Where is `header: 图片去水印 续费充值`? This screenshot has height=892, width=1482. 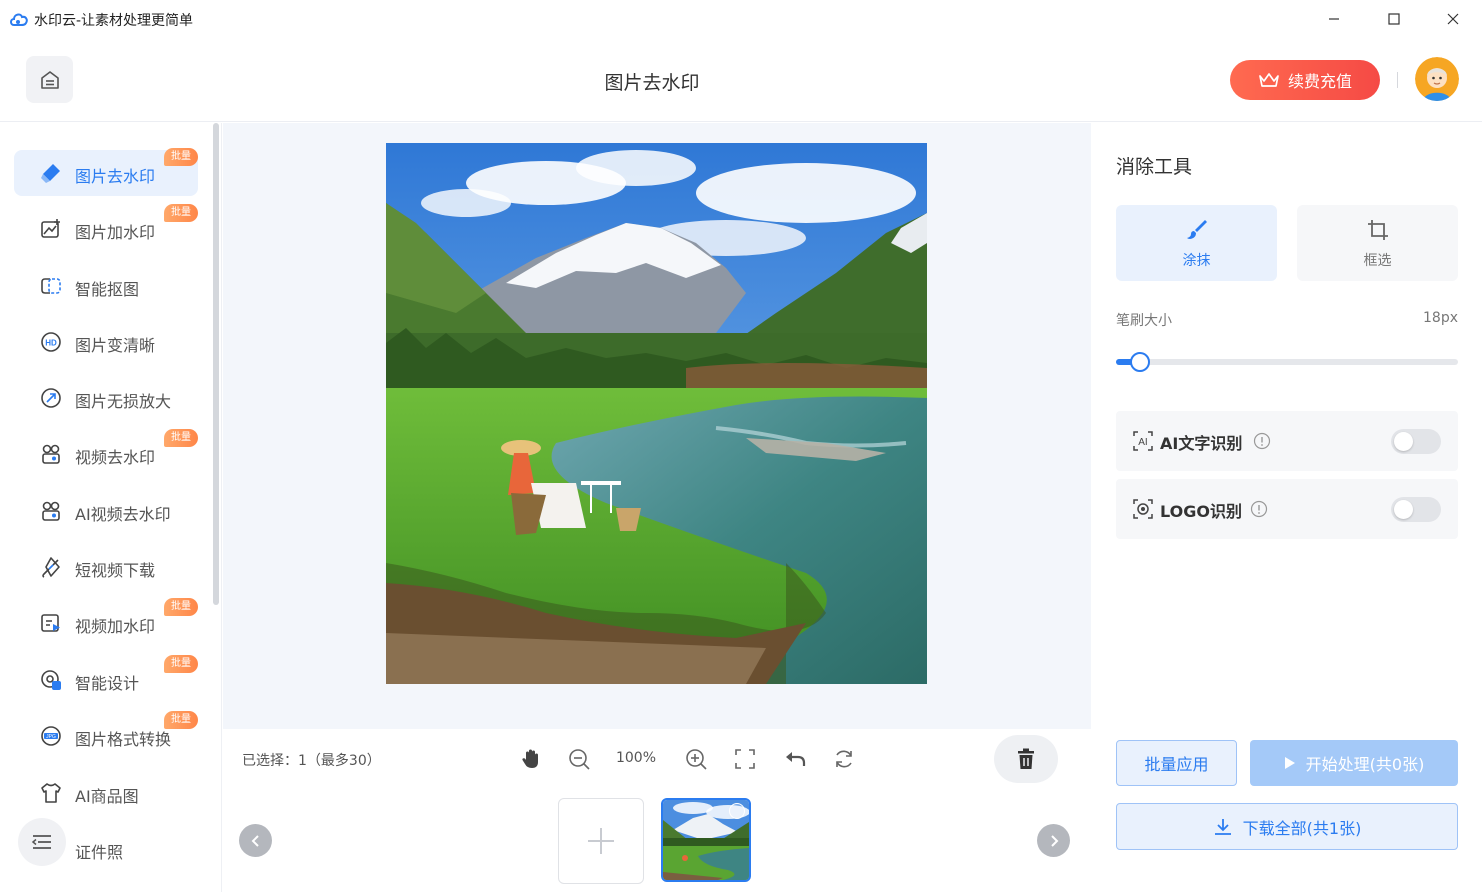 header: 图片去水印 续费充值 is located at coordinates (741, 80).